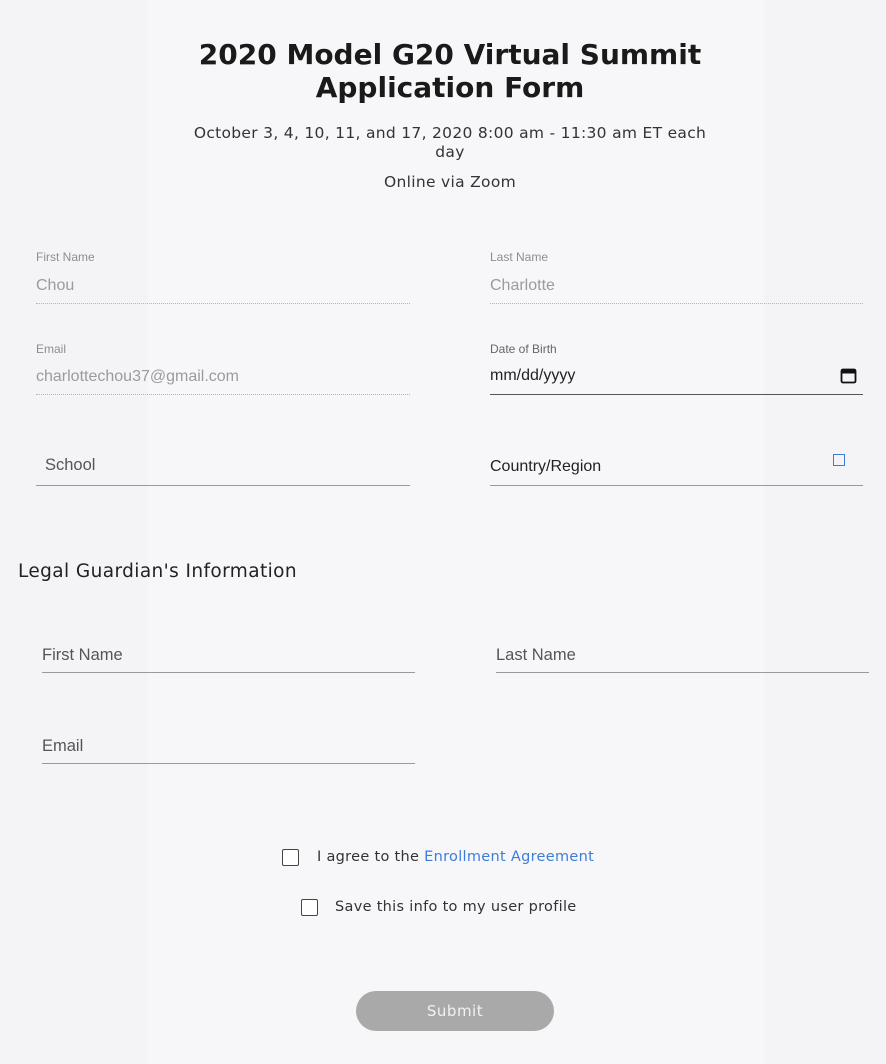 The width and height of the screenshot is (886, 1064). I want to click on enrollment-agreement-link: Enrollment Agreement, so click(509, 857).